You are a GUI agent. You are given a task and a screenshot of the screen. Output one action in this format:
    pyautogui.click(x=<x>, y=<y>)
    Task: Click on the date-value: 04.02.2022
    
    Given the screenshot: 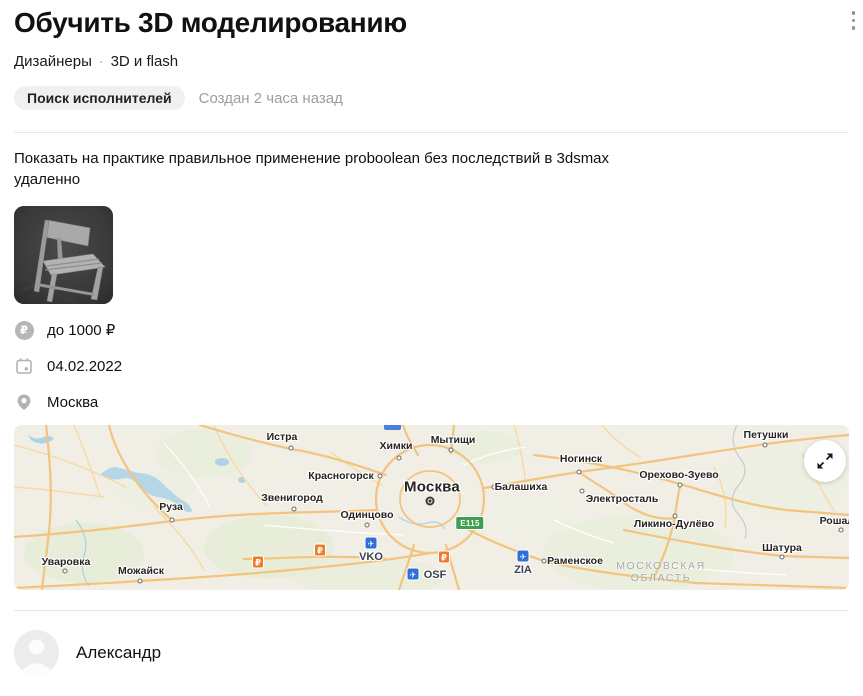 What is the action you would take?
    pyautogui.click(x=85, y=366)
    